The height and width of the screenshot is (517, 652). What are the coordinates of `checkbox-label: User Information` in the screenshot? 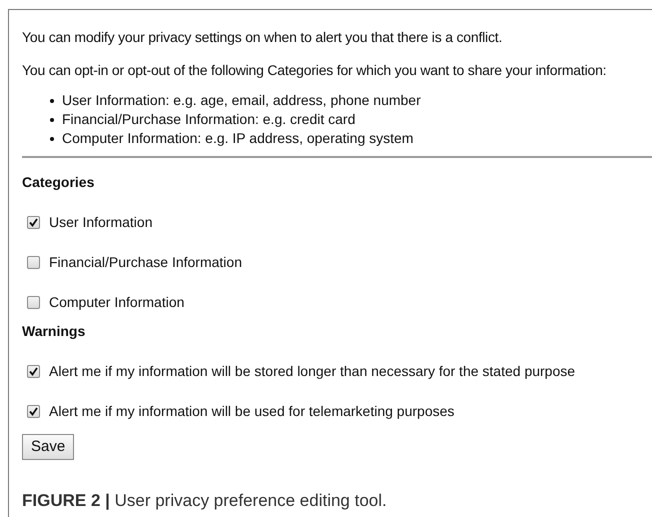 It's located at (100, 222).